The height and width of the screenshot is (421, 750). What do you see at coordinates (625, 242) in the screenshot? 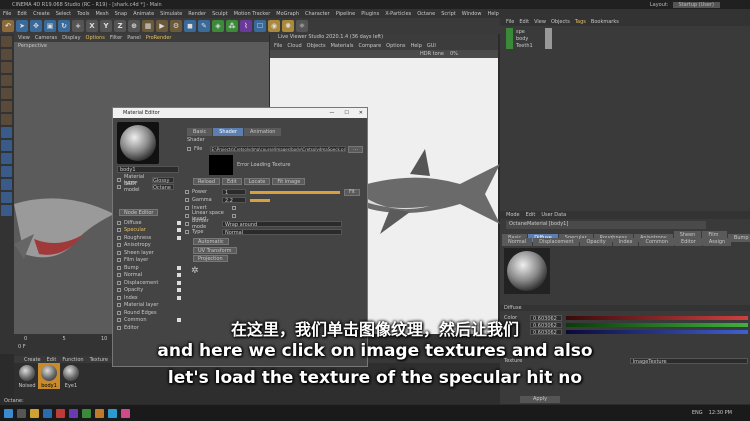
I see `attr-tab: Index` at bounding box center [625, 242].